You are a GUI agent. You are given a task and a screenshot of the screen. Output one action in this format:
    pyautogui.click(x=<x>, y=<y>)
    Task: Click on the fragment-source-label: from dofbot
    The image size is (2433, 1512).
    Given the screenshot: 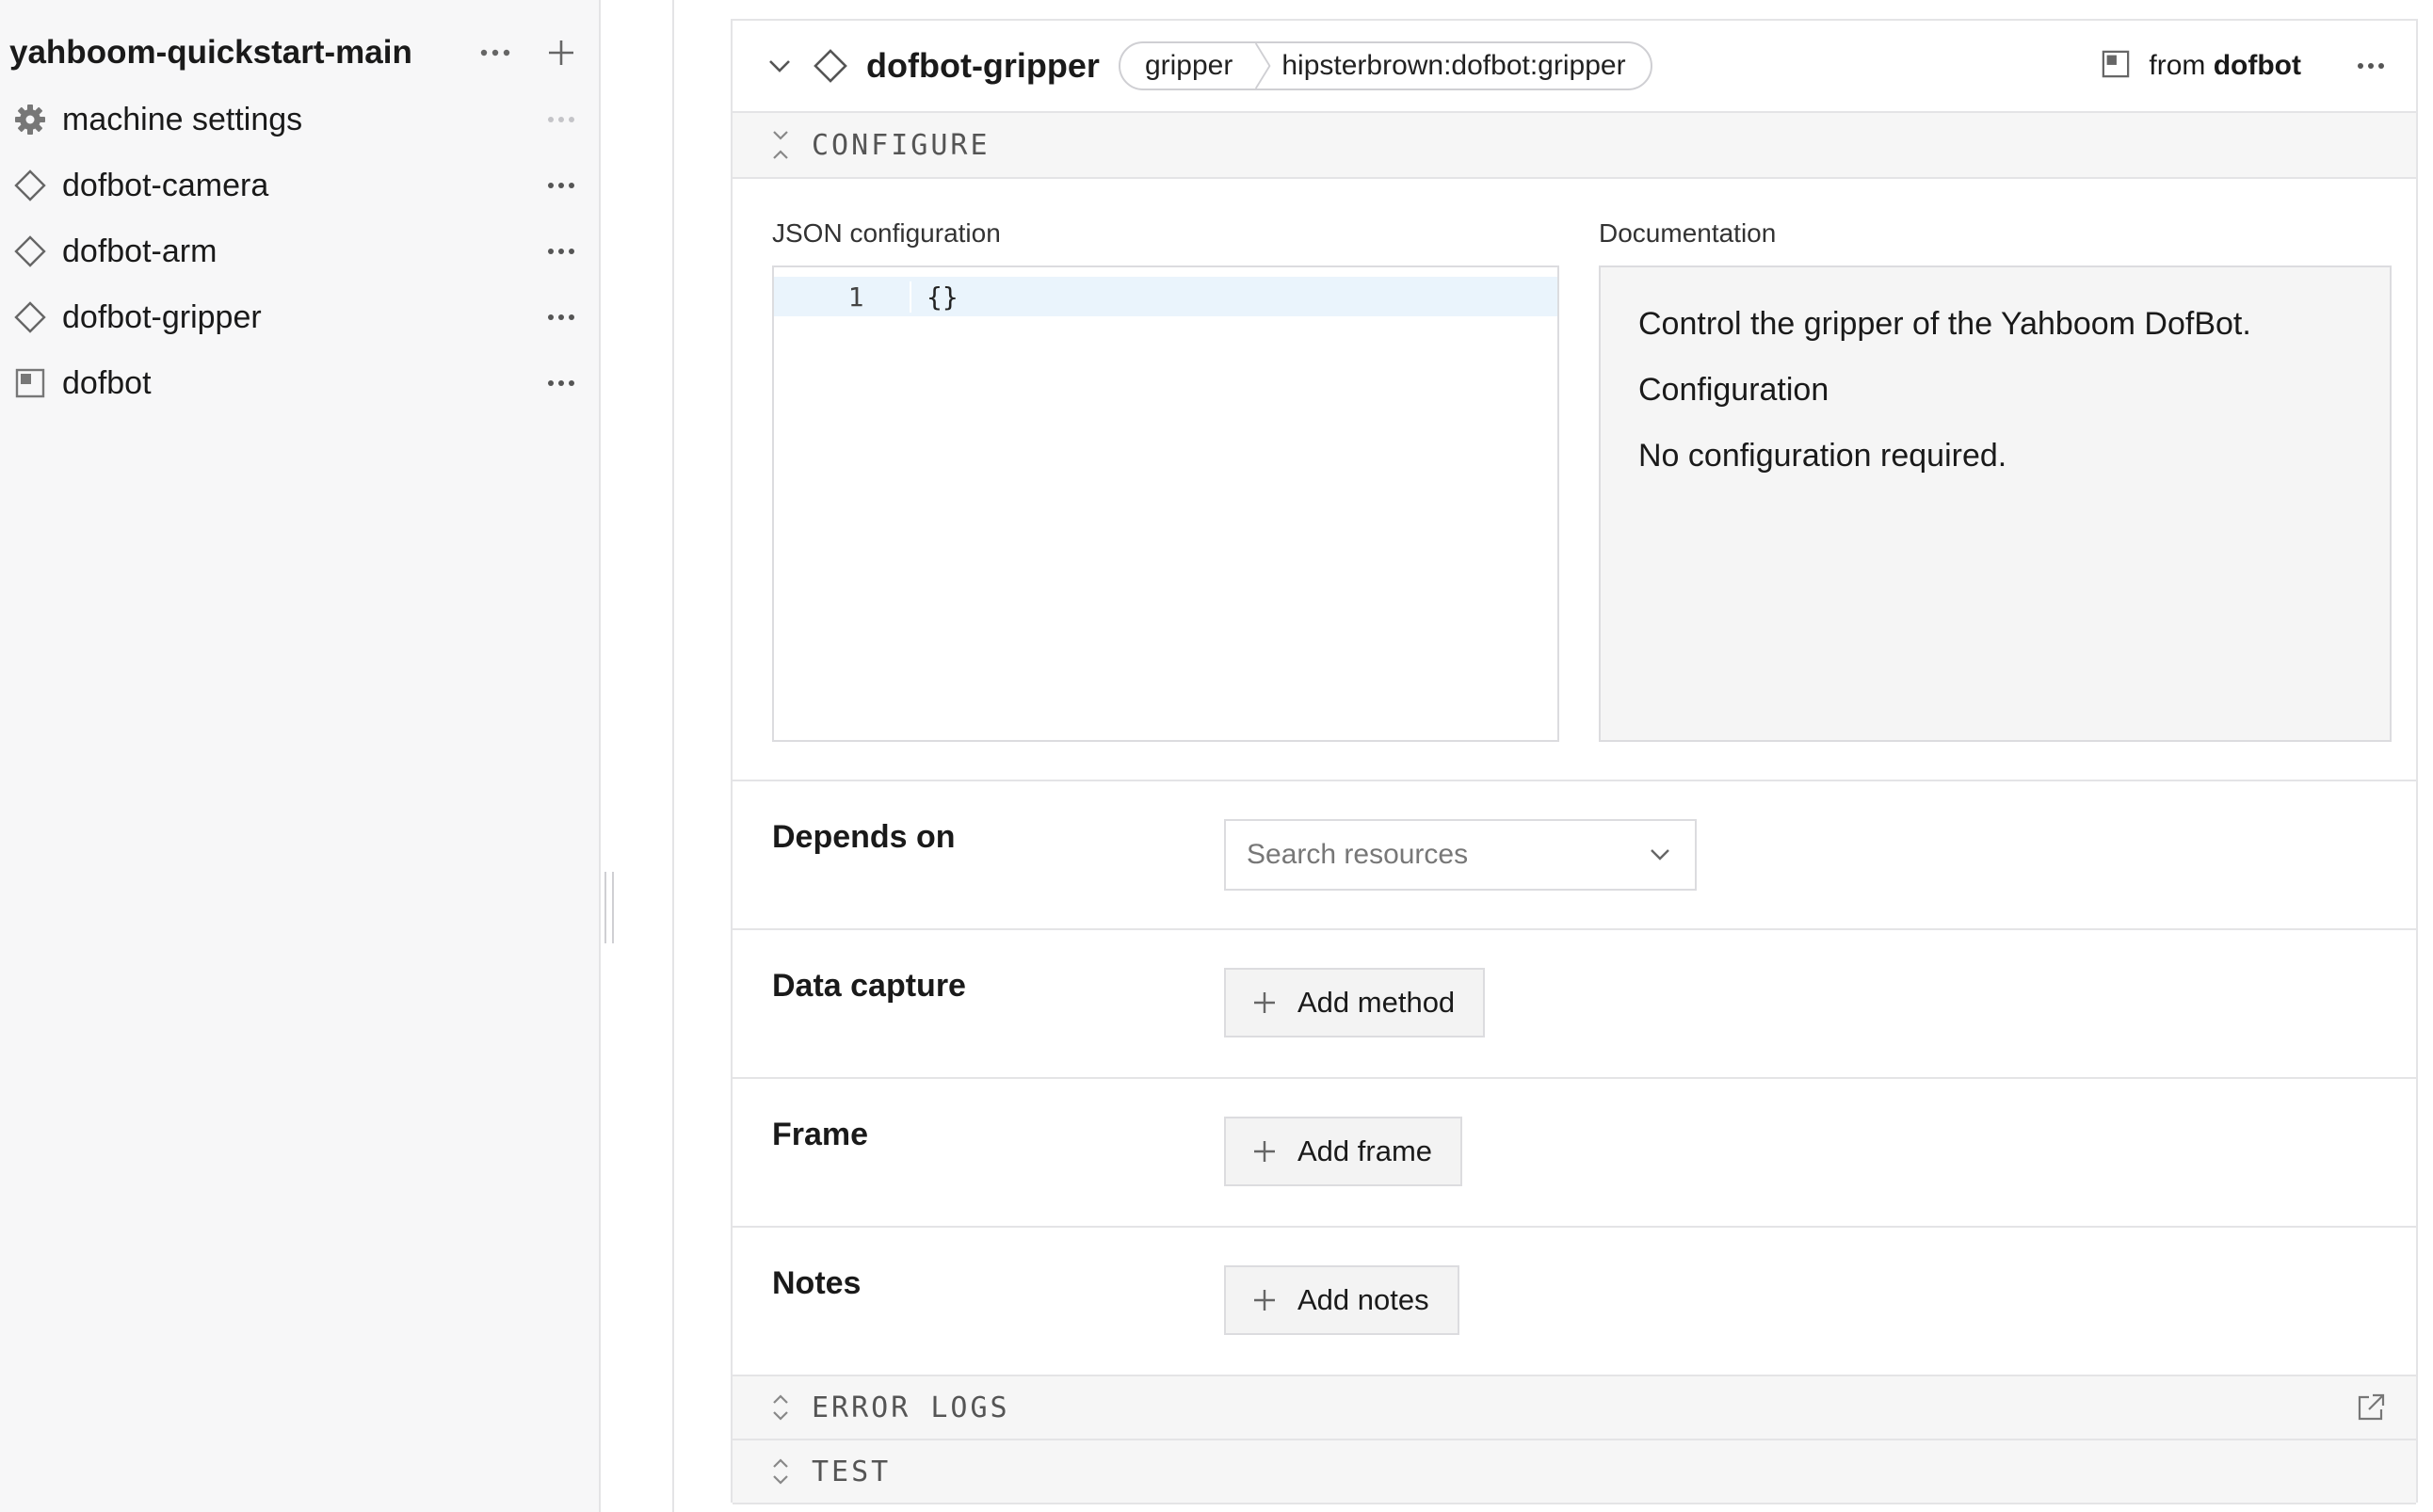 What is the action you would take?
    pyautogui.click(x=2225, y=65)
    